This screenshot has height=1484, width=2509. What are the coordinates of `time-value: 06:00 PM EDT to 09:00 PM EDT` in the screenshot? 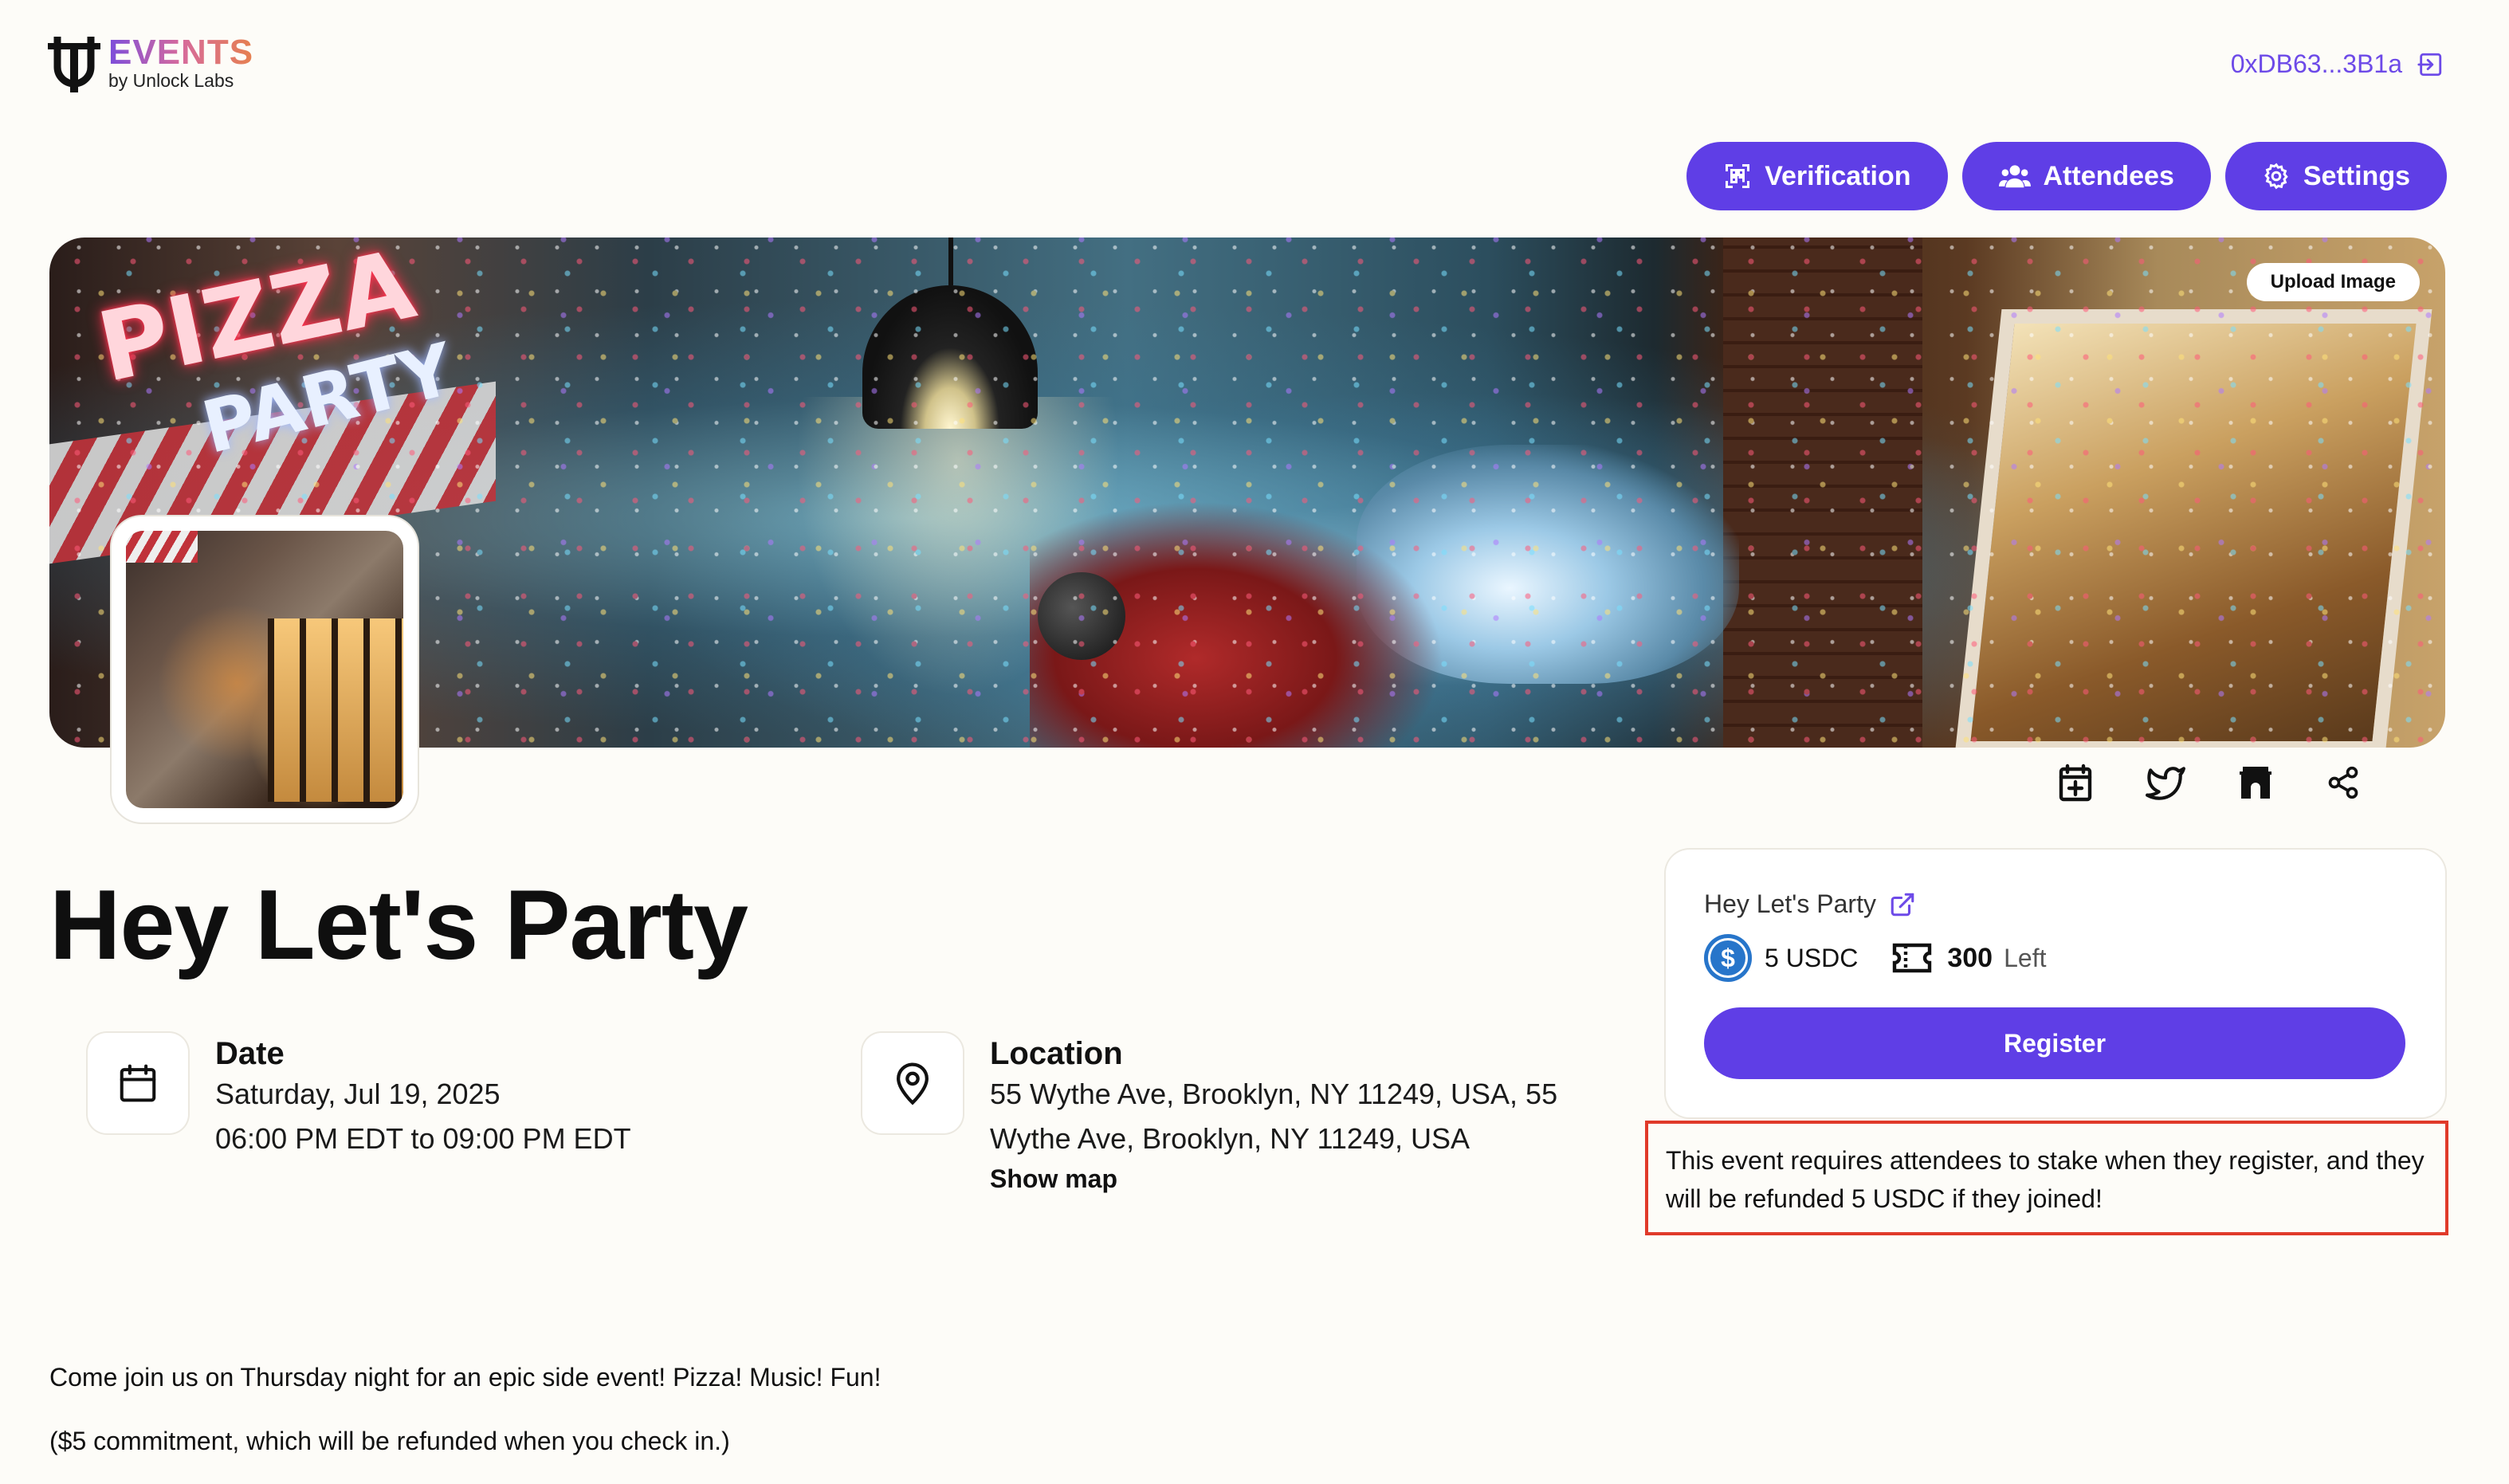 It's located at (423, 1138).